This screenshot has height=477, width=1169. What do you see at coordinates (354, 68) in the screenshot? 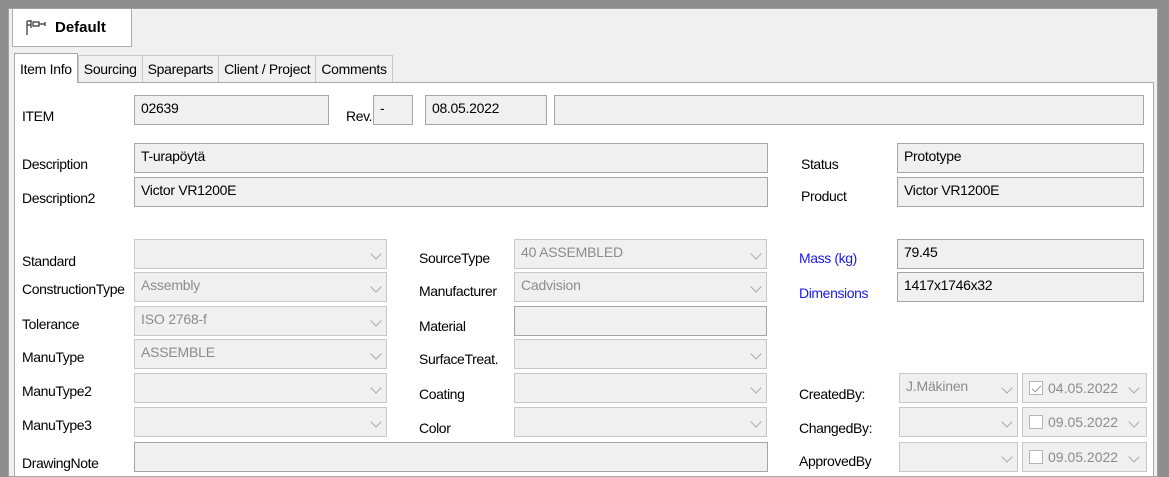
I see `tab-comments: Comments` at bounding box center [354, 68].